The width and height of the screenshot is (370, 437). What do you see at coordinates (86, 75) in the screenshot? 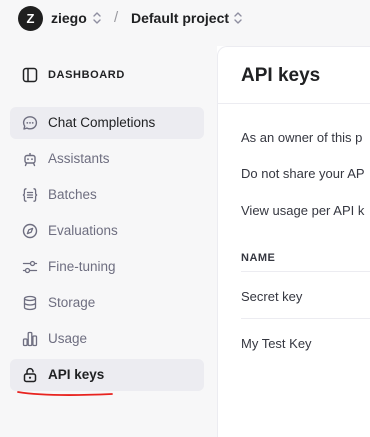
I see `dashboard-label: DASHBOARD` at bounding box center [86, 75].